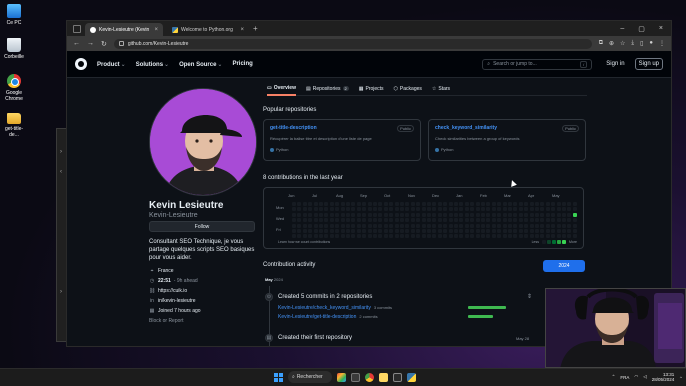 This screenshot has height=386, width=686. Describe the element at coordinates (310, 377) in the screenshot. I see `taskbar-search: ⌕ Rechercher` at that location.